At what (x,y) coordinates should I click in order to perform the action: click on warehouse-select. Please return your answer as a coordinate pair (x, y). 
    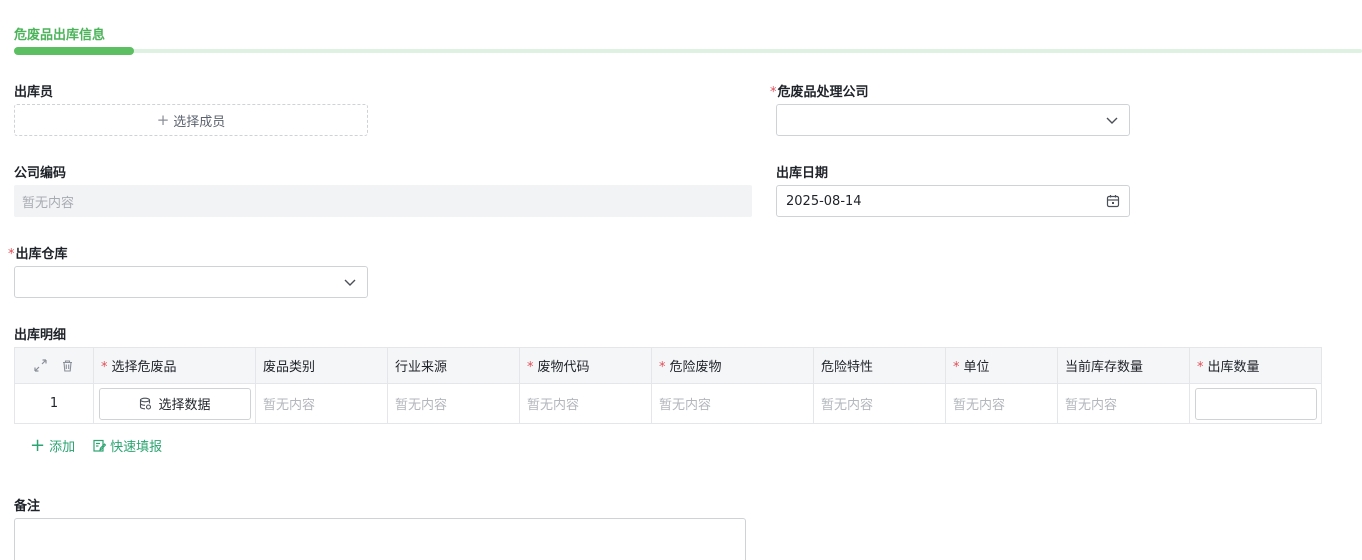
    Looking at the image, I should click on (191, 282).